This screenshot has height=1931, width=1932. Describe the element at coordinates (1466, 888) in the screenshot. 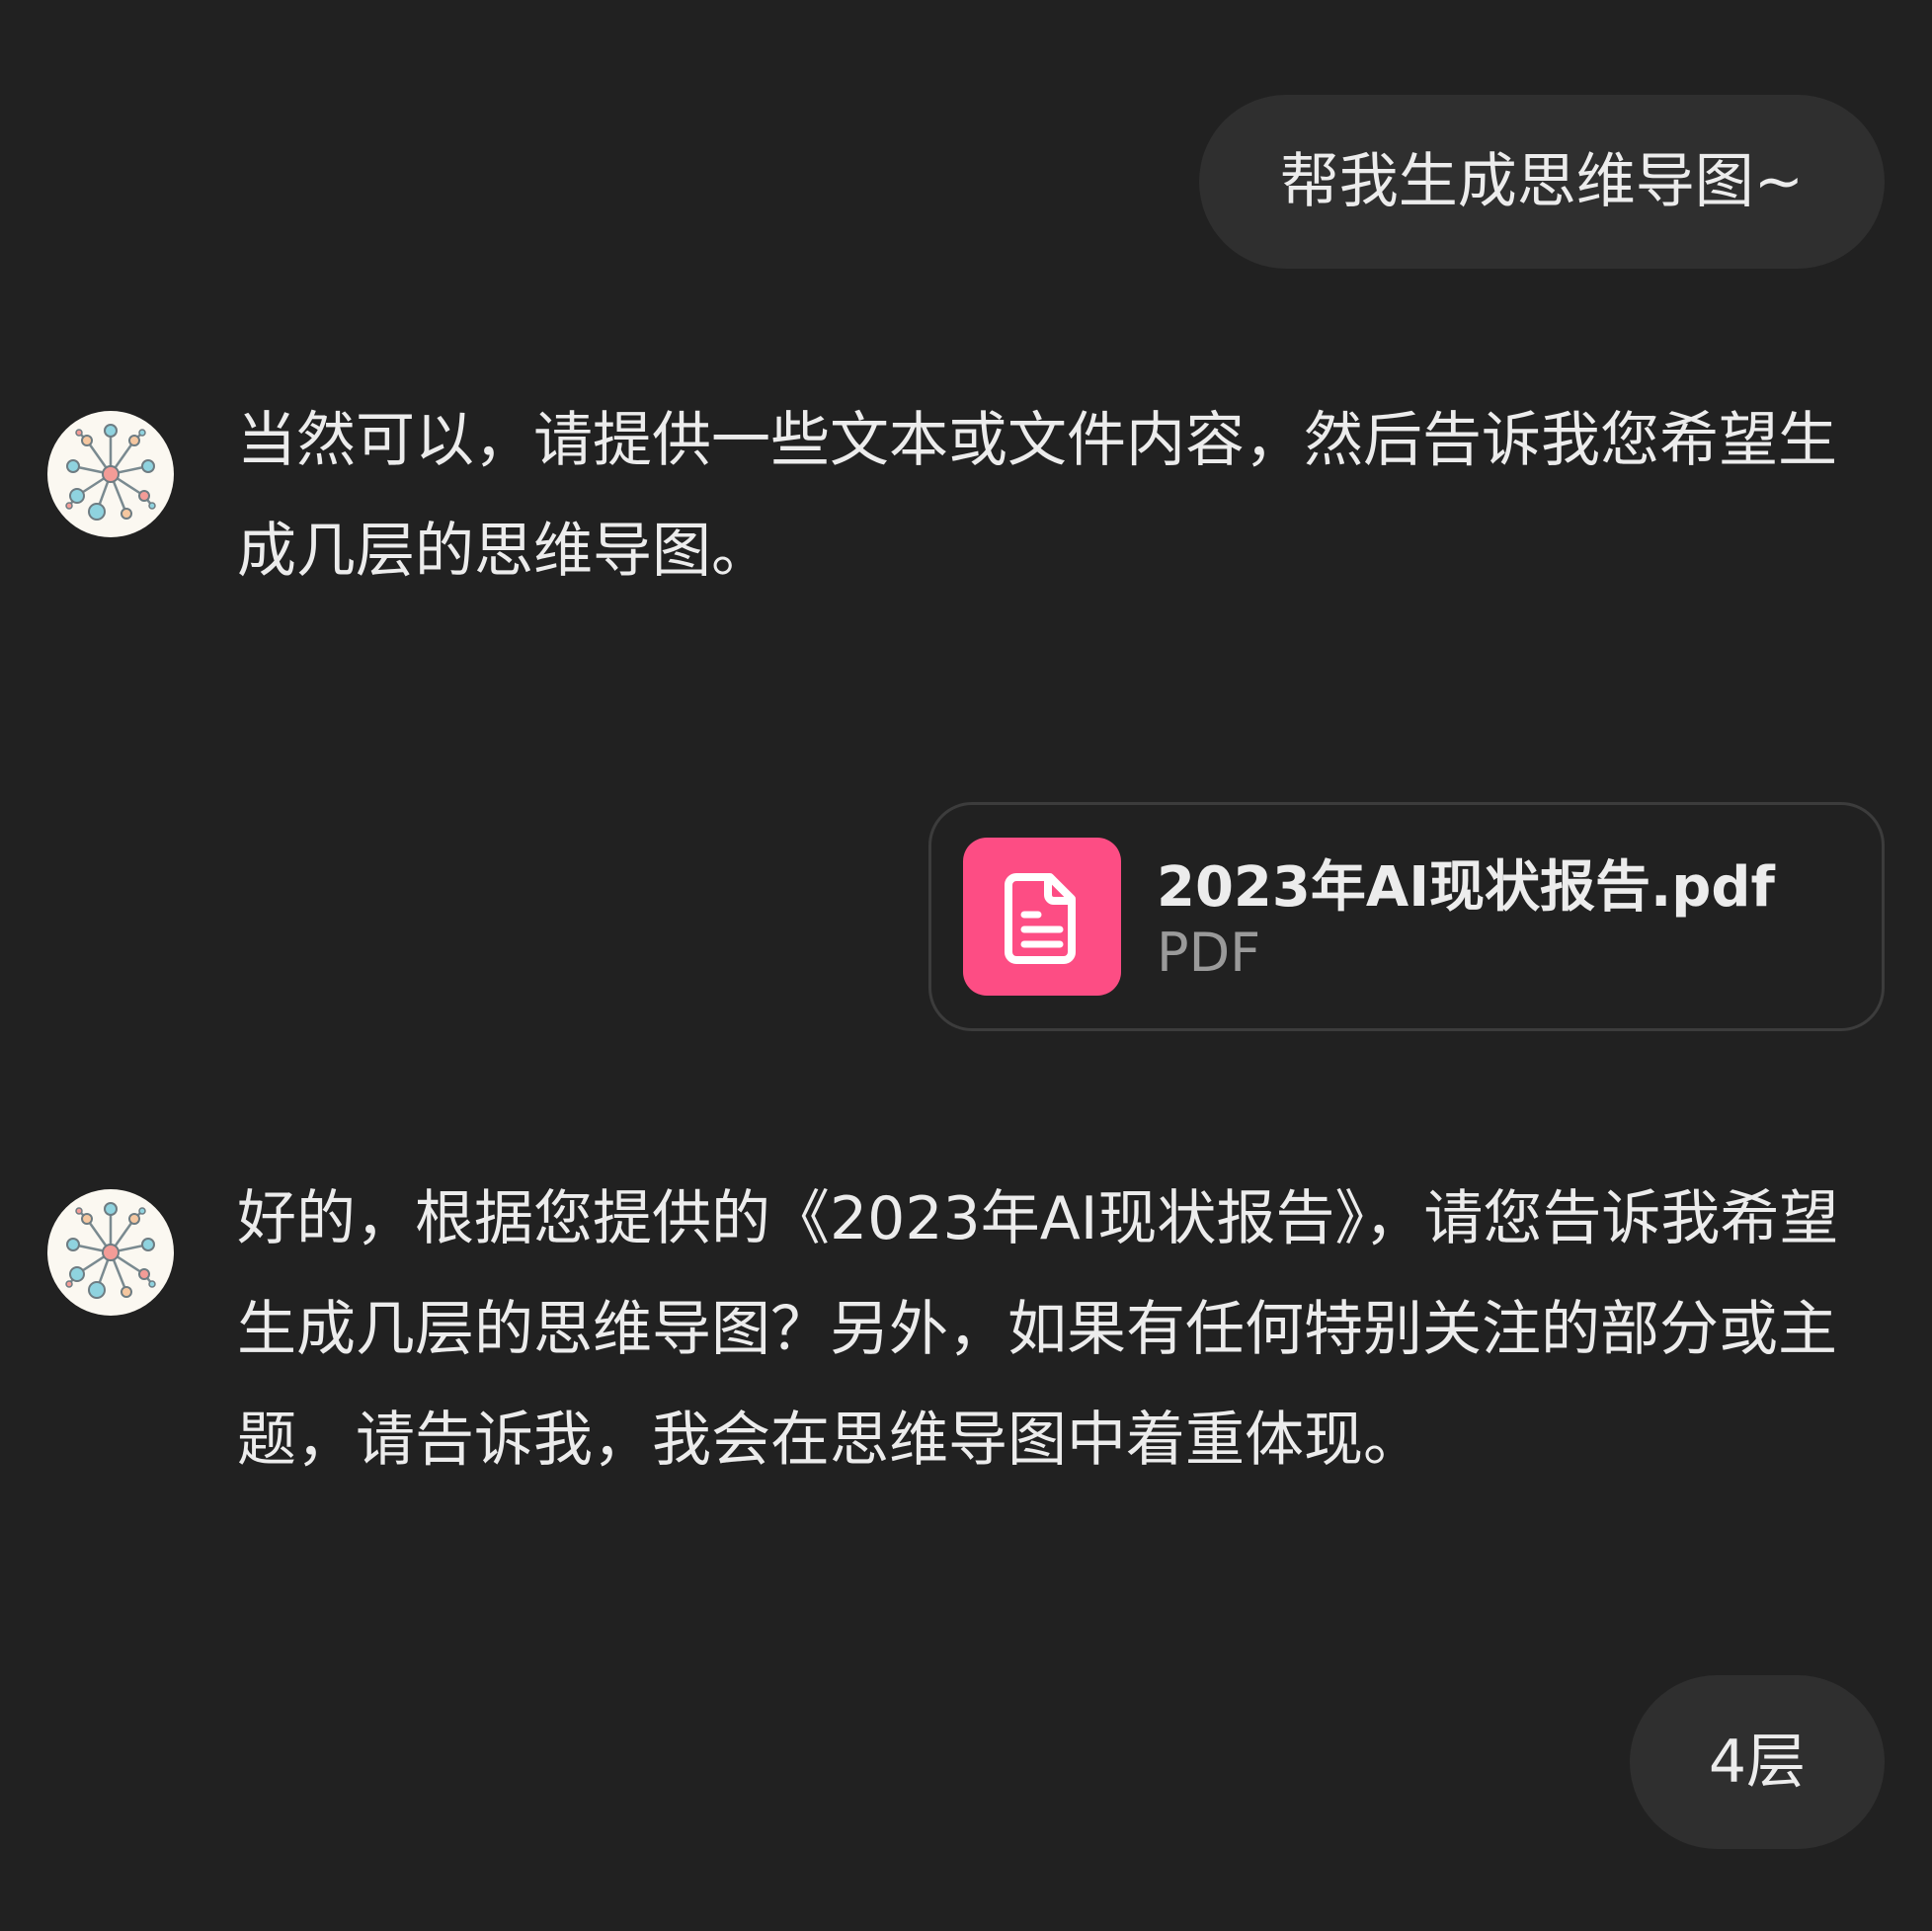

I see `file-name: 2023年AI现状报告.pdf` at that location.